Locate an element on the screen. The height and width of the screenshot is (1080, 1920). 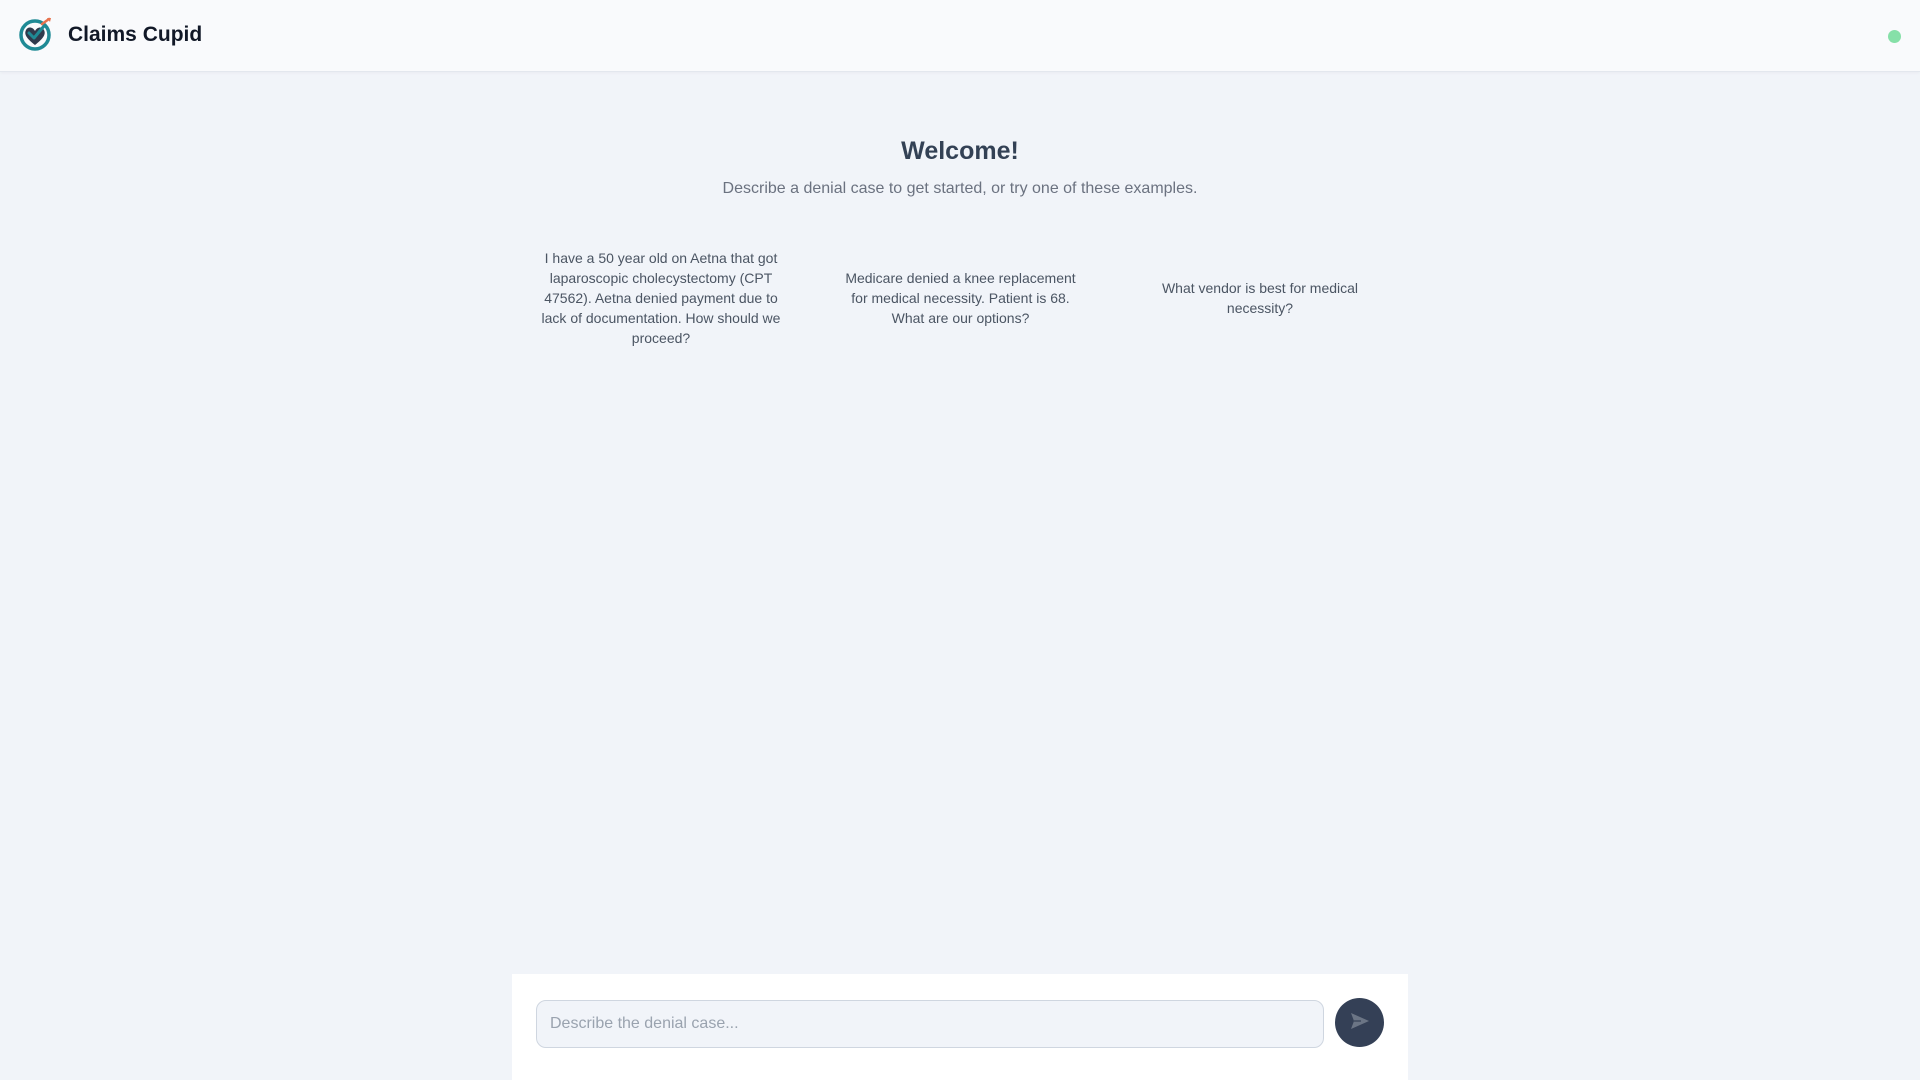
send-button is located at coordinates (1359, 1022).